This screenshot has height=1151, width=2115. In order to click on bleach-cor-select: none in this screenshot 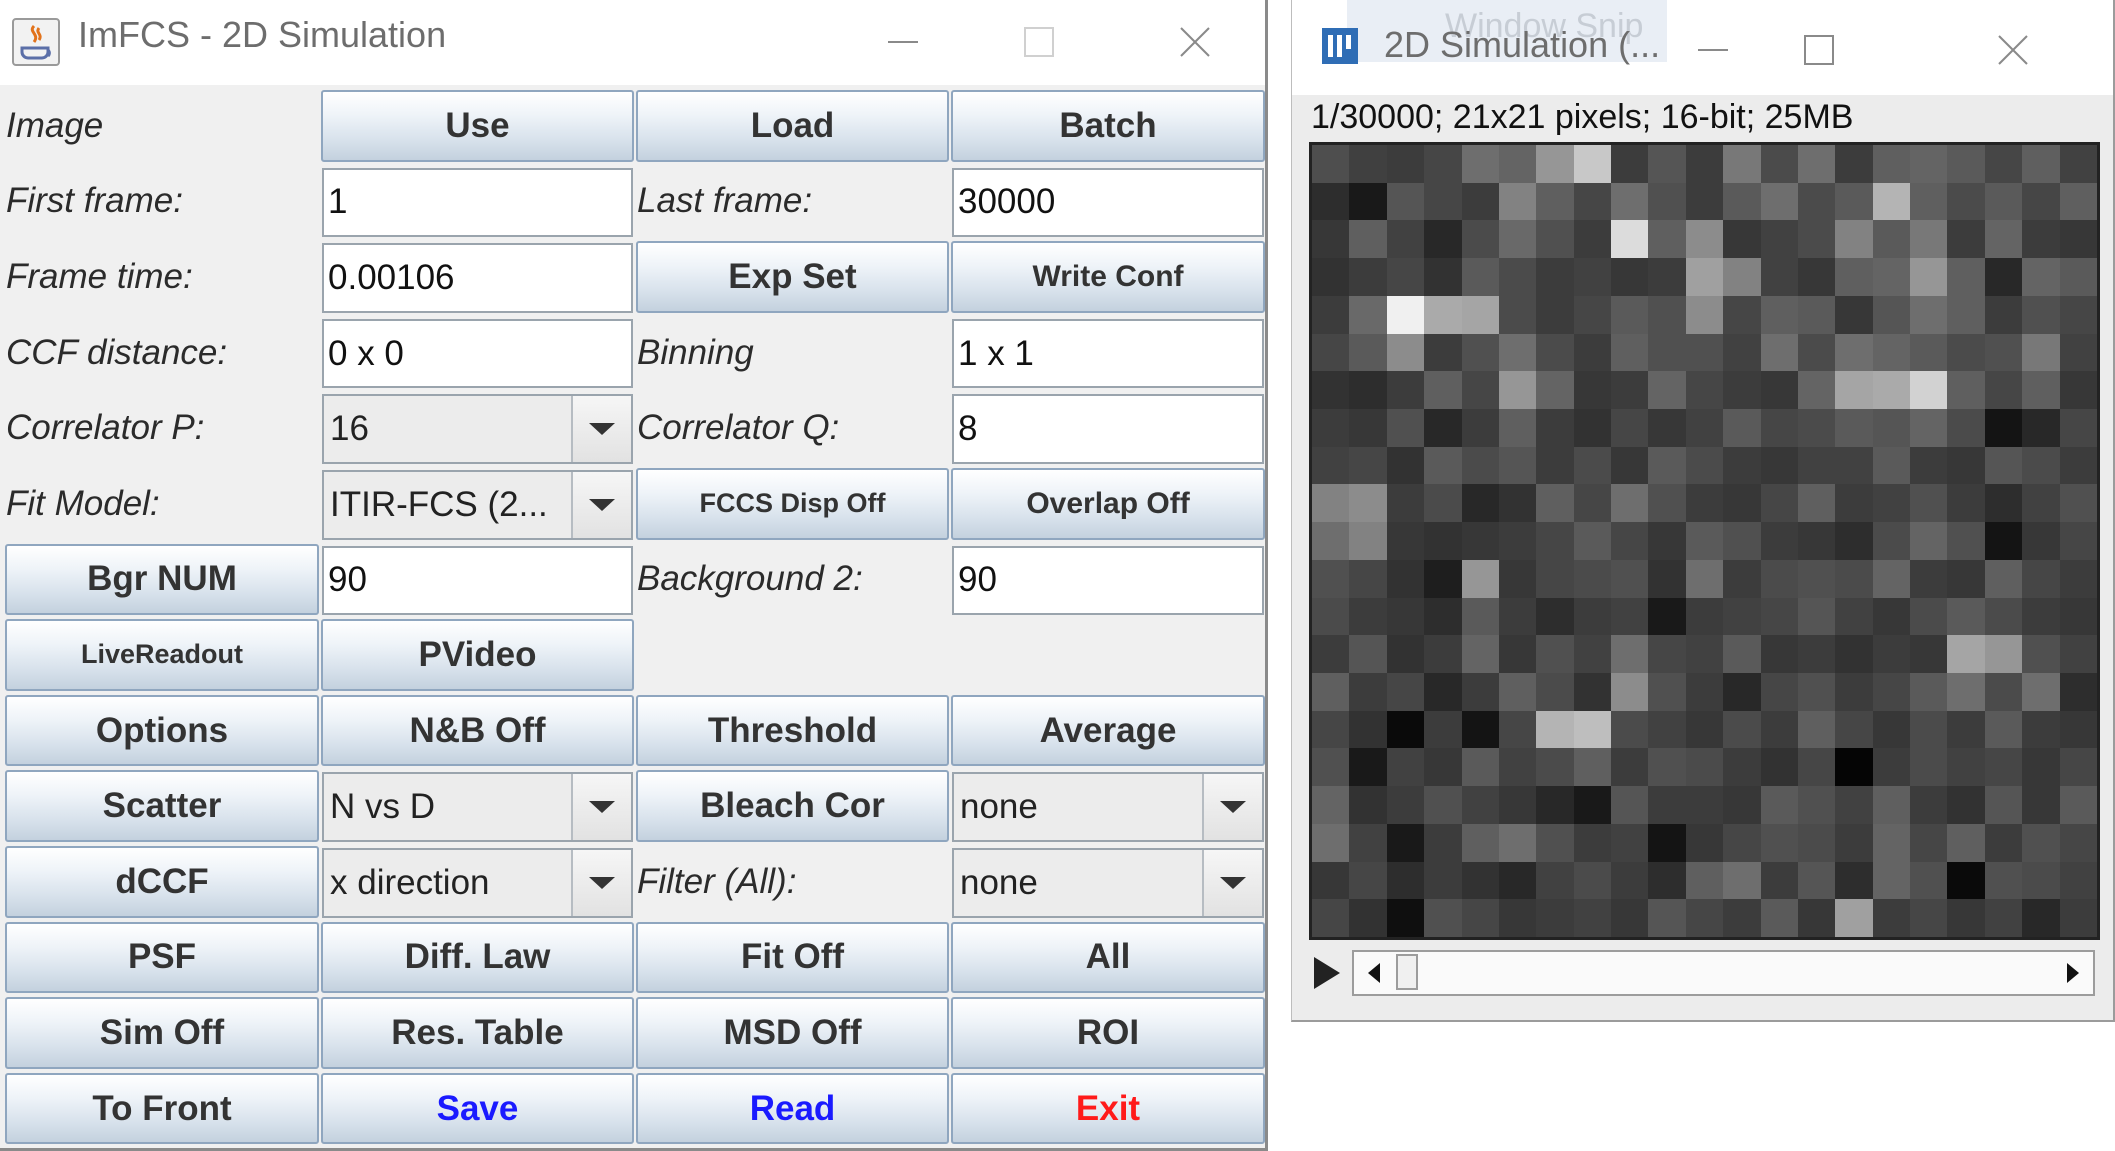, I will do `click(1108, 807)`.